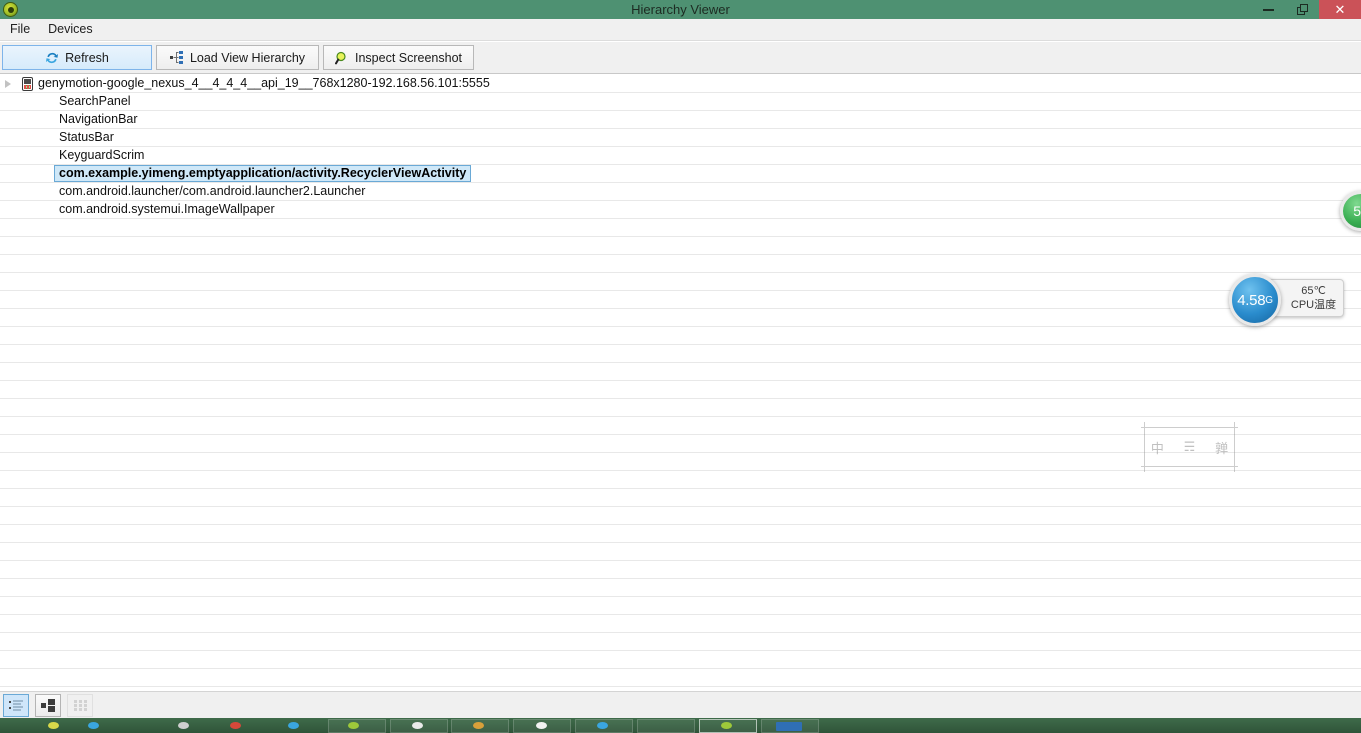  I want to click on phone-icon, so click(27, 84).